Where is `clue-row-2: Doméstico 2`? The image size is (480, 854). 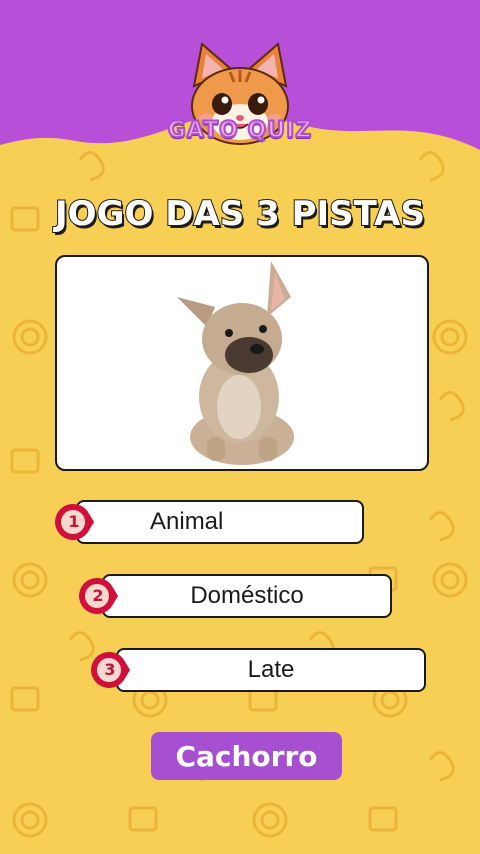 clue-row-2: Doméstico 2 is located at coordinates (236, 596).